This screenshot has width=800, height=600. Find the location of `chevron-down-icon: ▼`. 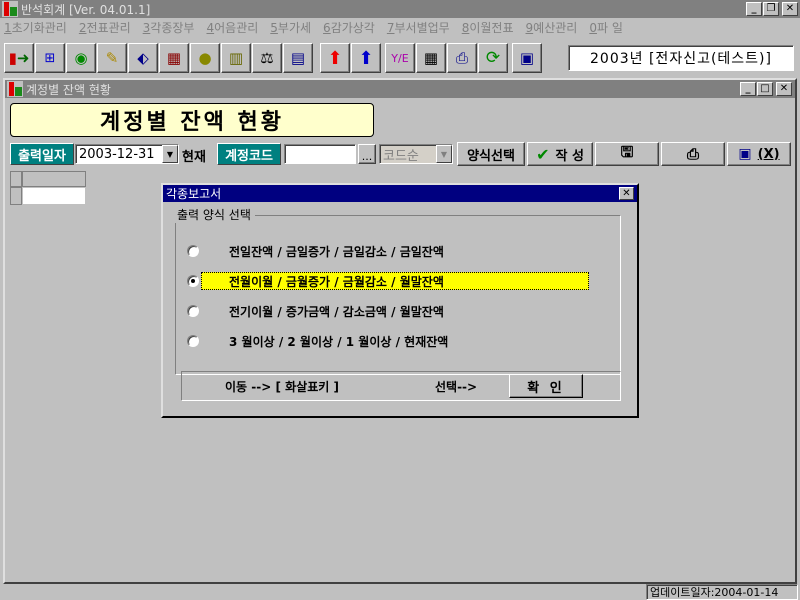

chevron-down-icon: ▼ is located at coordinates (170, 154).